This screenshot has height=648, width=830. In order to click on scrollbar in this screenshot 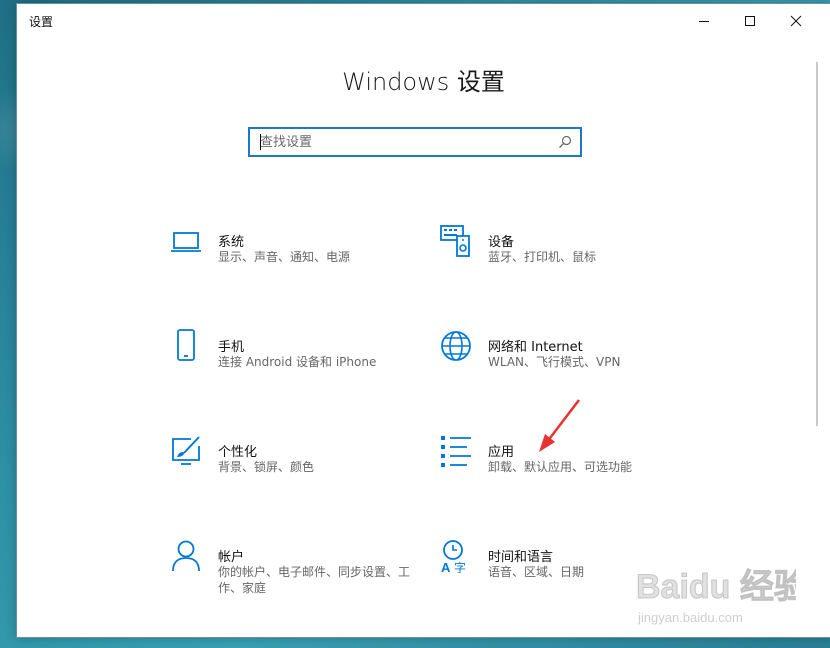, I will do `click(817, 244)`.